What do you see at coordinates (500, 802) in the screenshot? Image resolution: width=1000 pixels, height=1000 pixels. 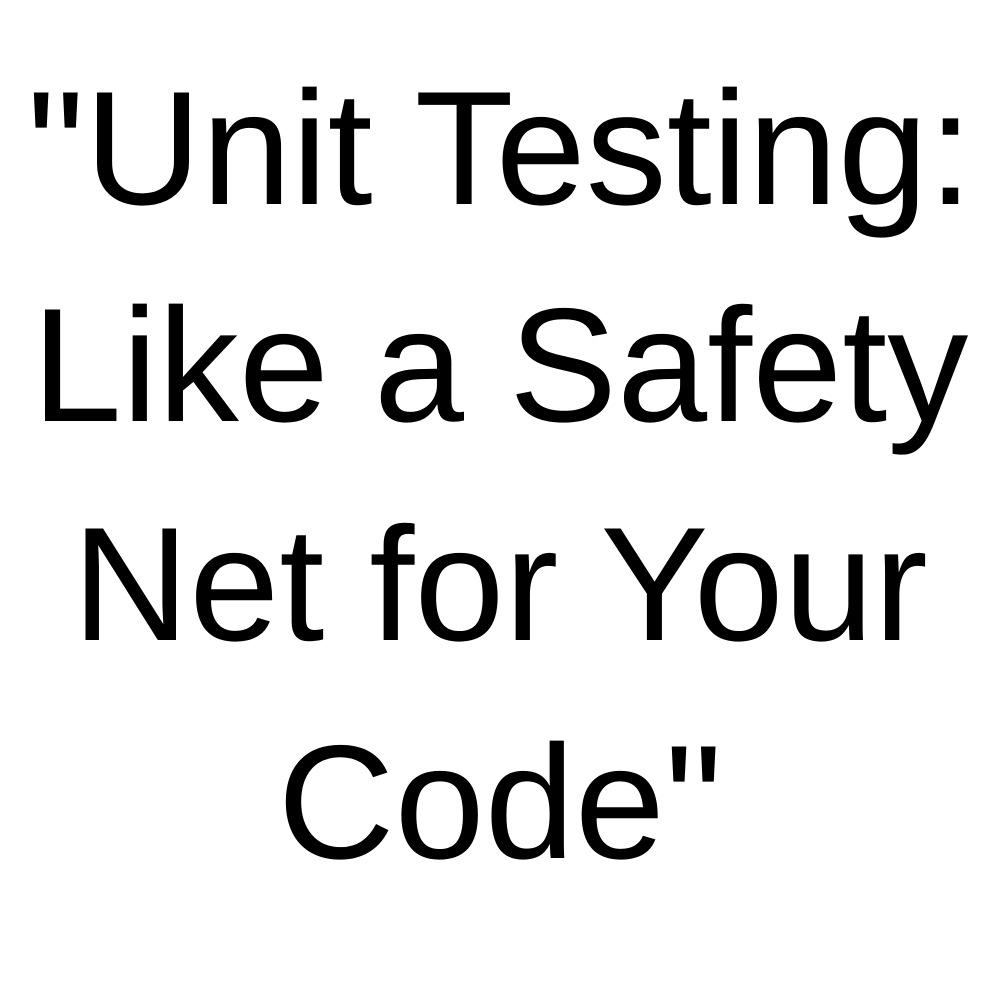 I see `quote-line-4: Code"` at bounding box center [500, 802].